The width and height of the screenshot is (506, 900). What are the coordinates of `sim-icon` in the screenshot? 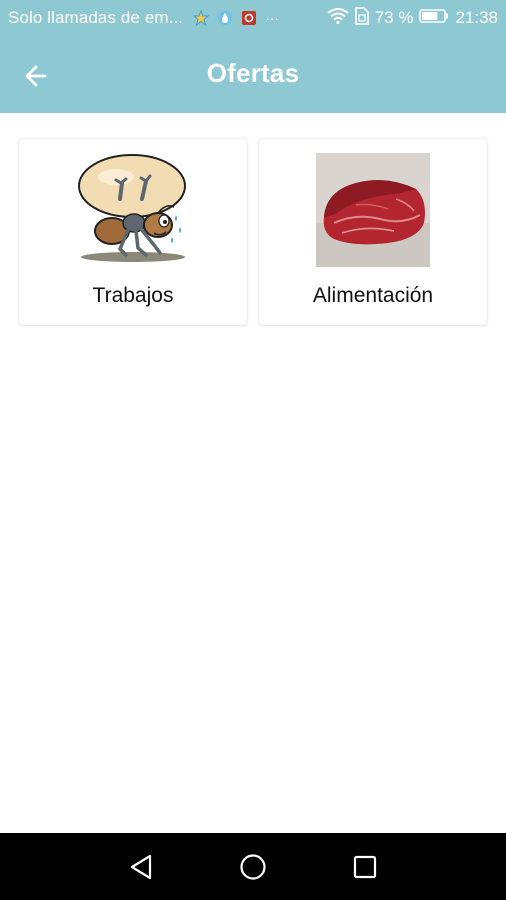 It's located at (361, 18).